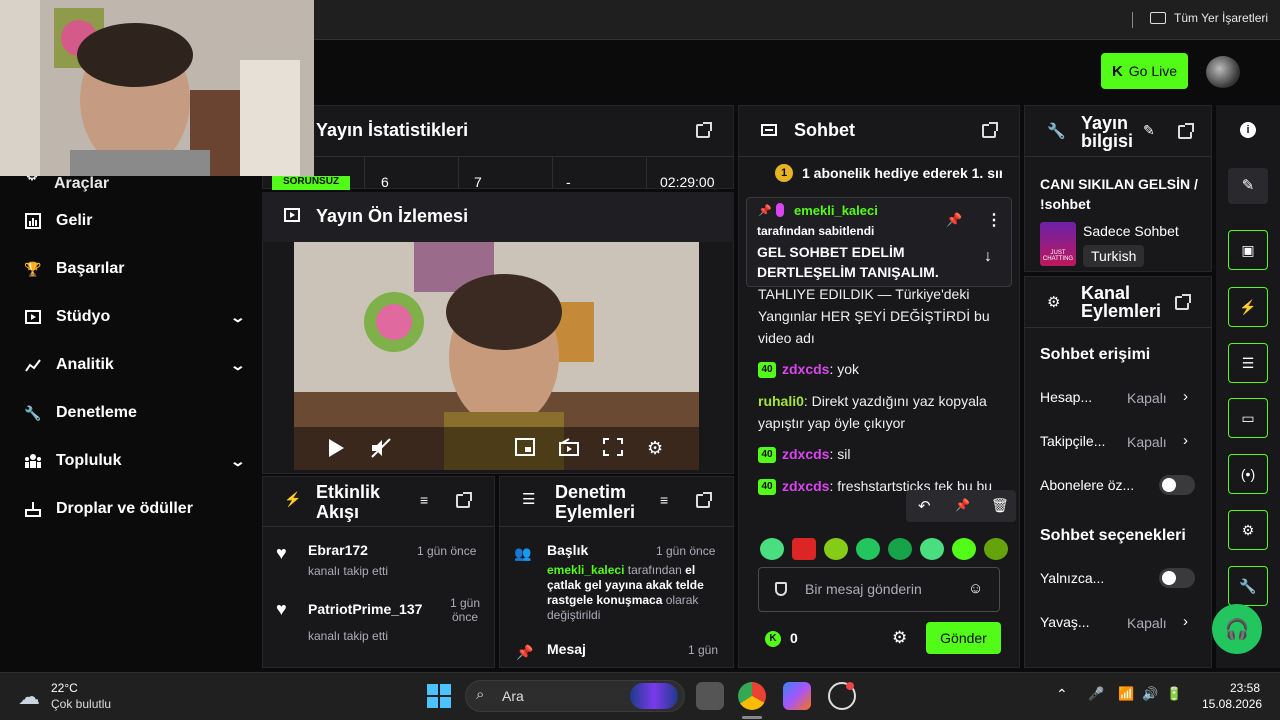 Image resolution: width=1280 pixels, height=720 pixels. I want to click on all-bookmarks-button: Tüm Yer İşaretleri, so click(1209, 18).